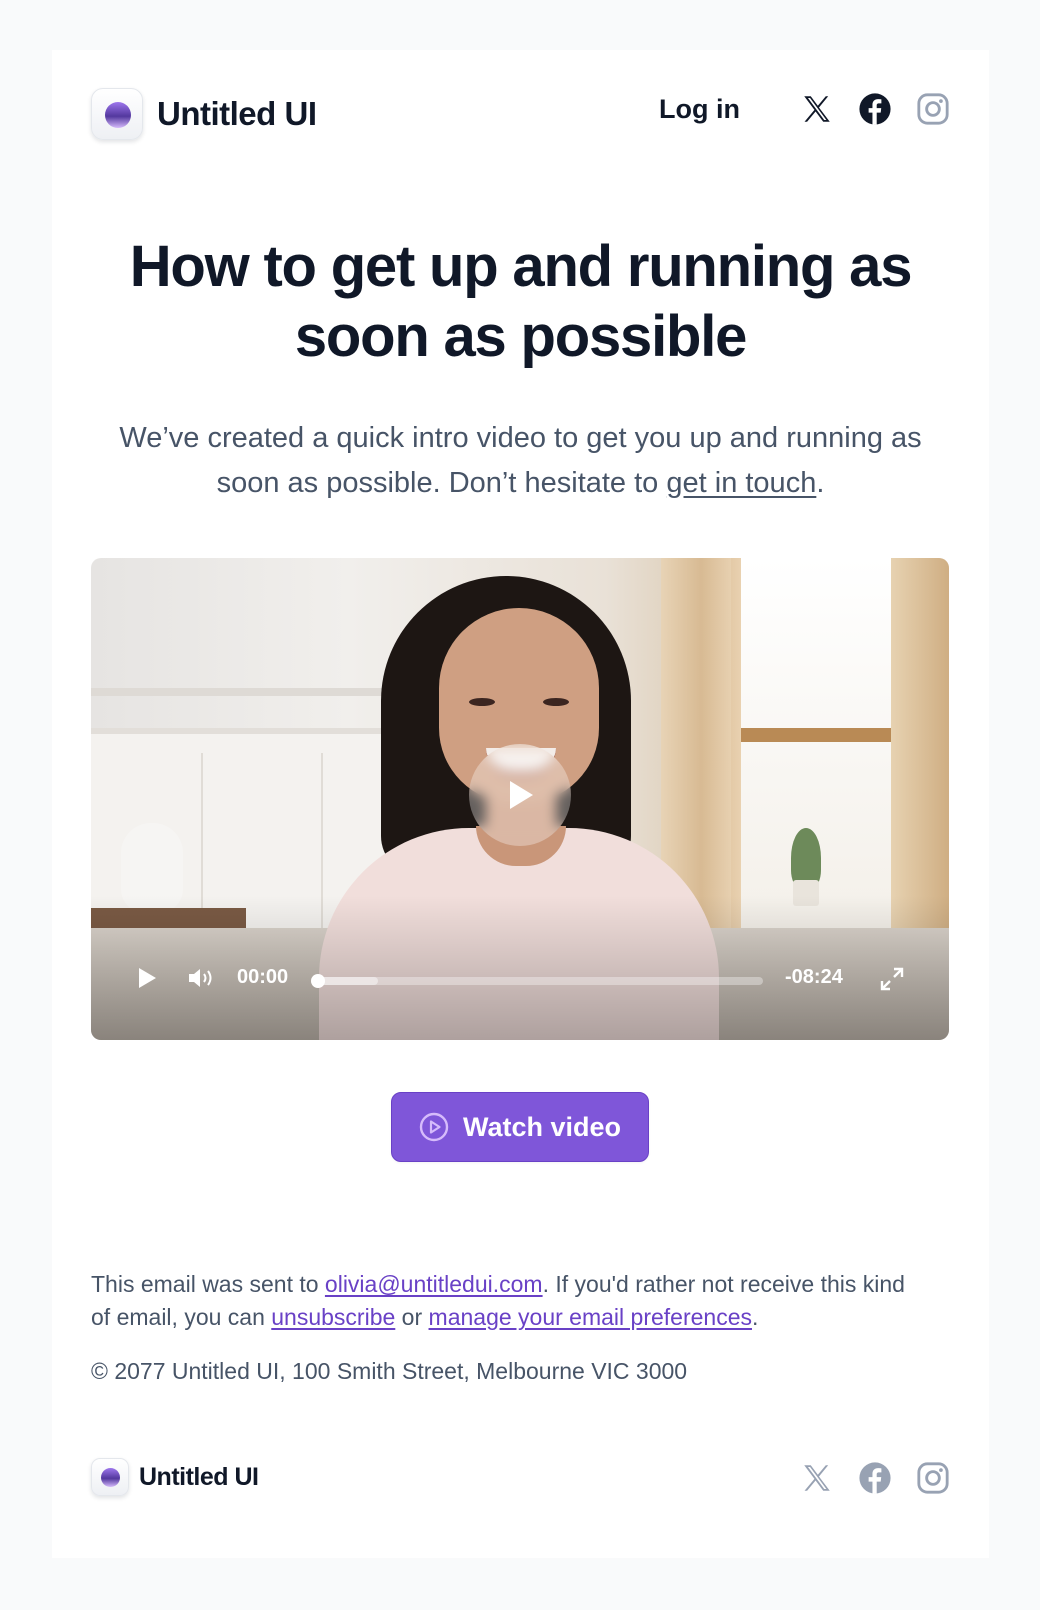  Describe the element at coordinates (741, 483) in the screenshot. I see `get-in-touch-link: get in touch` at that location.